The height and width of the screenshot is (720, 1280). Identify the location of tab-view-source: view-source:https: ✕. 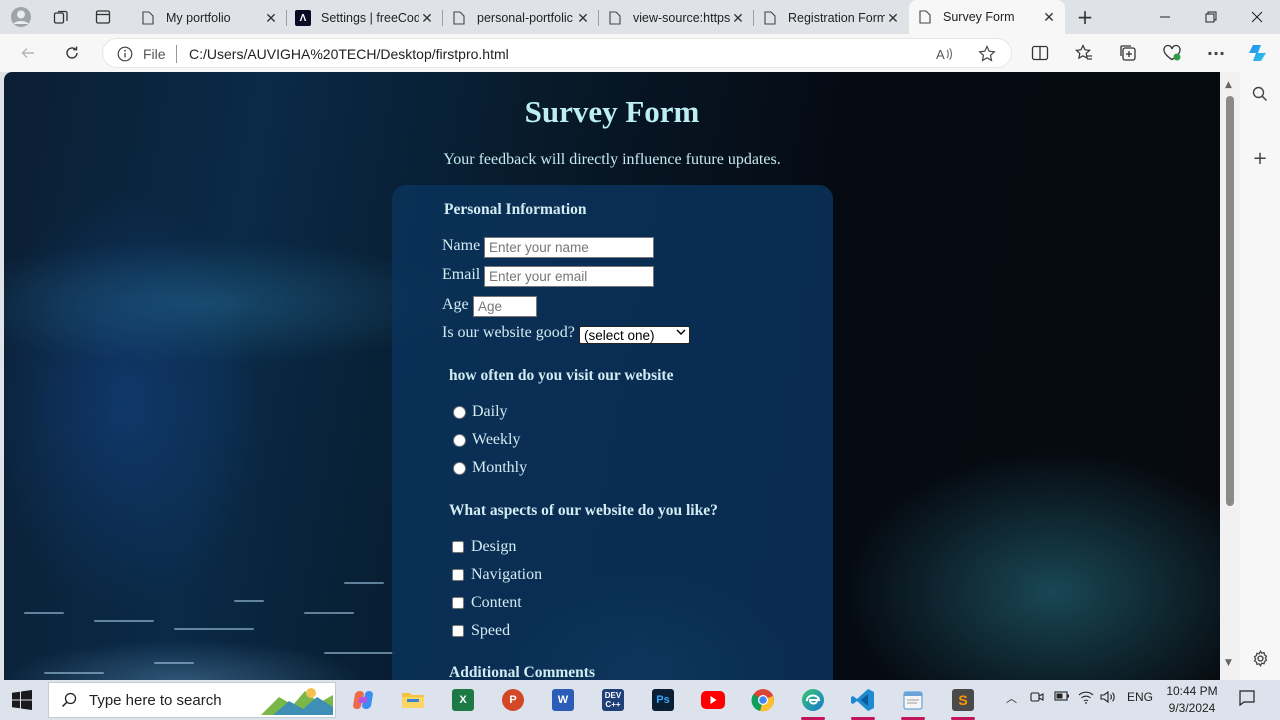
(676, 18).